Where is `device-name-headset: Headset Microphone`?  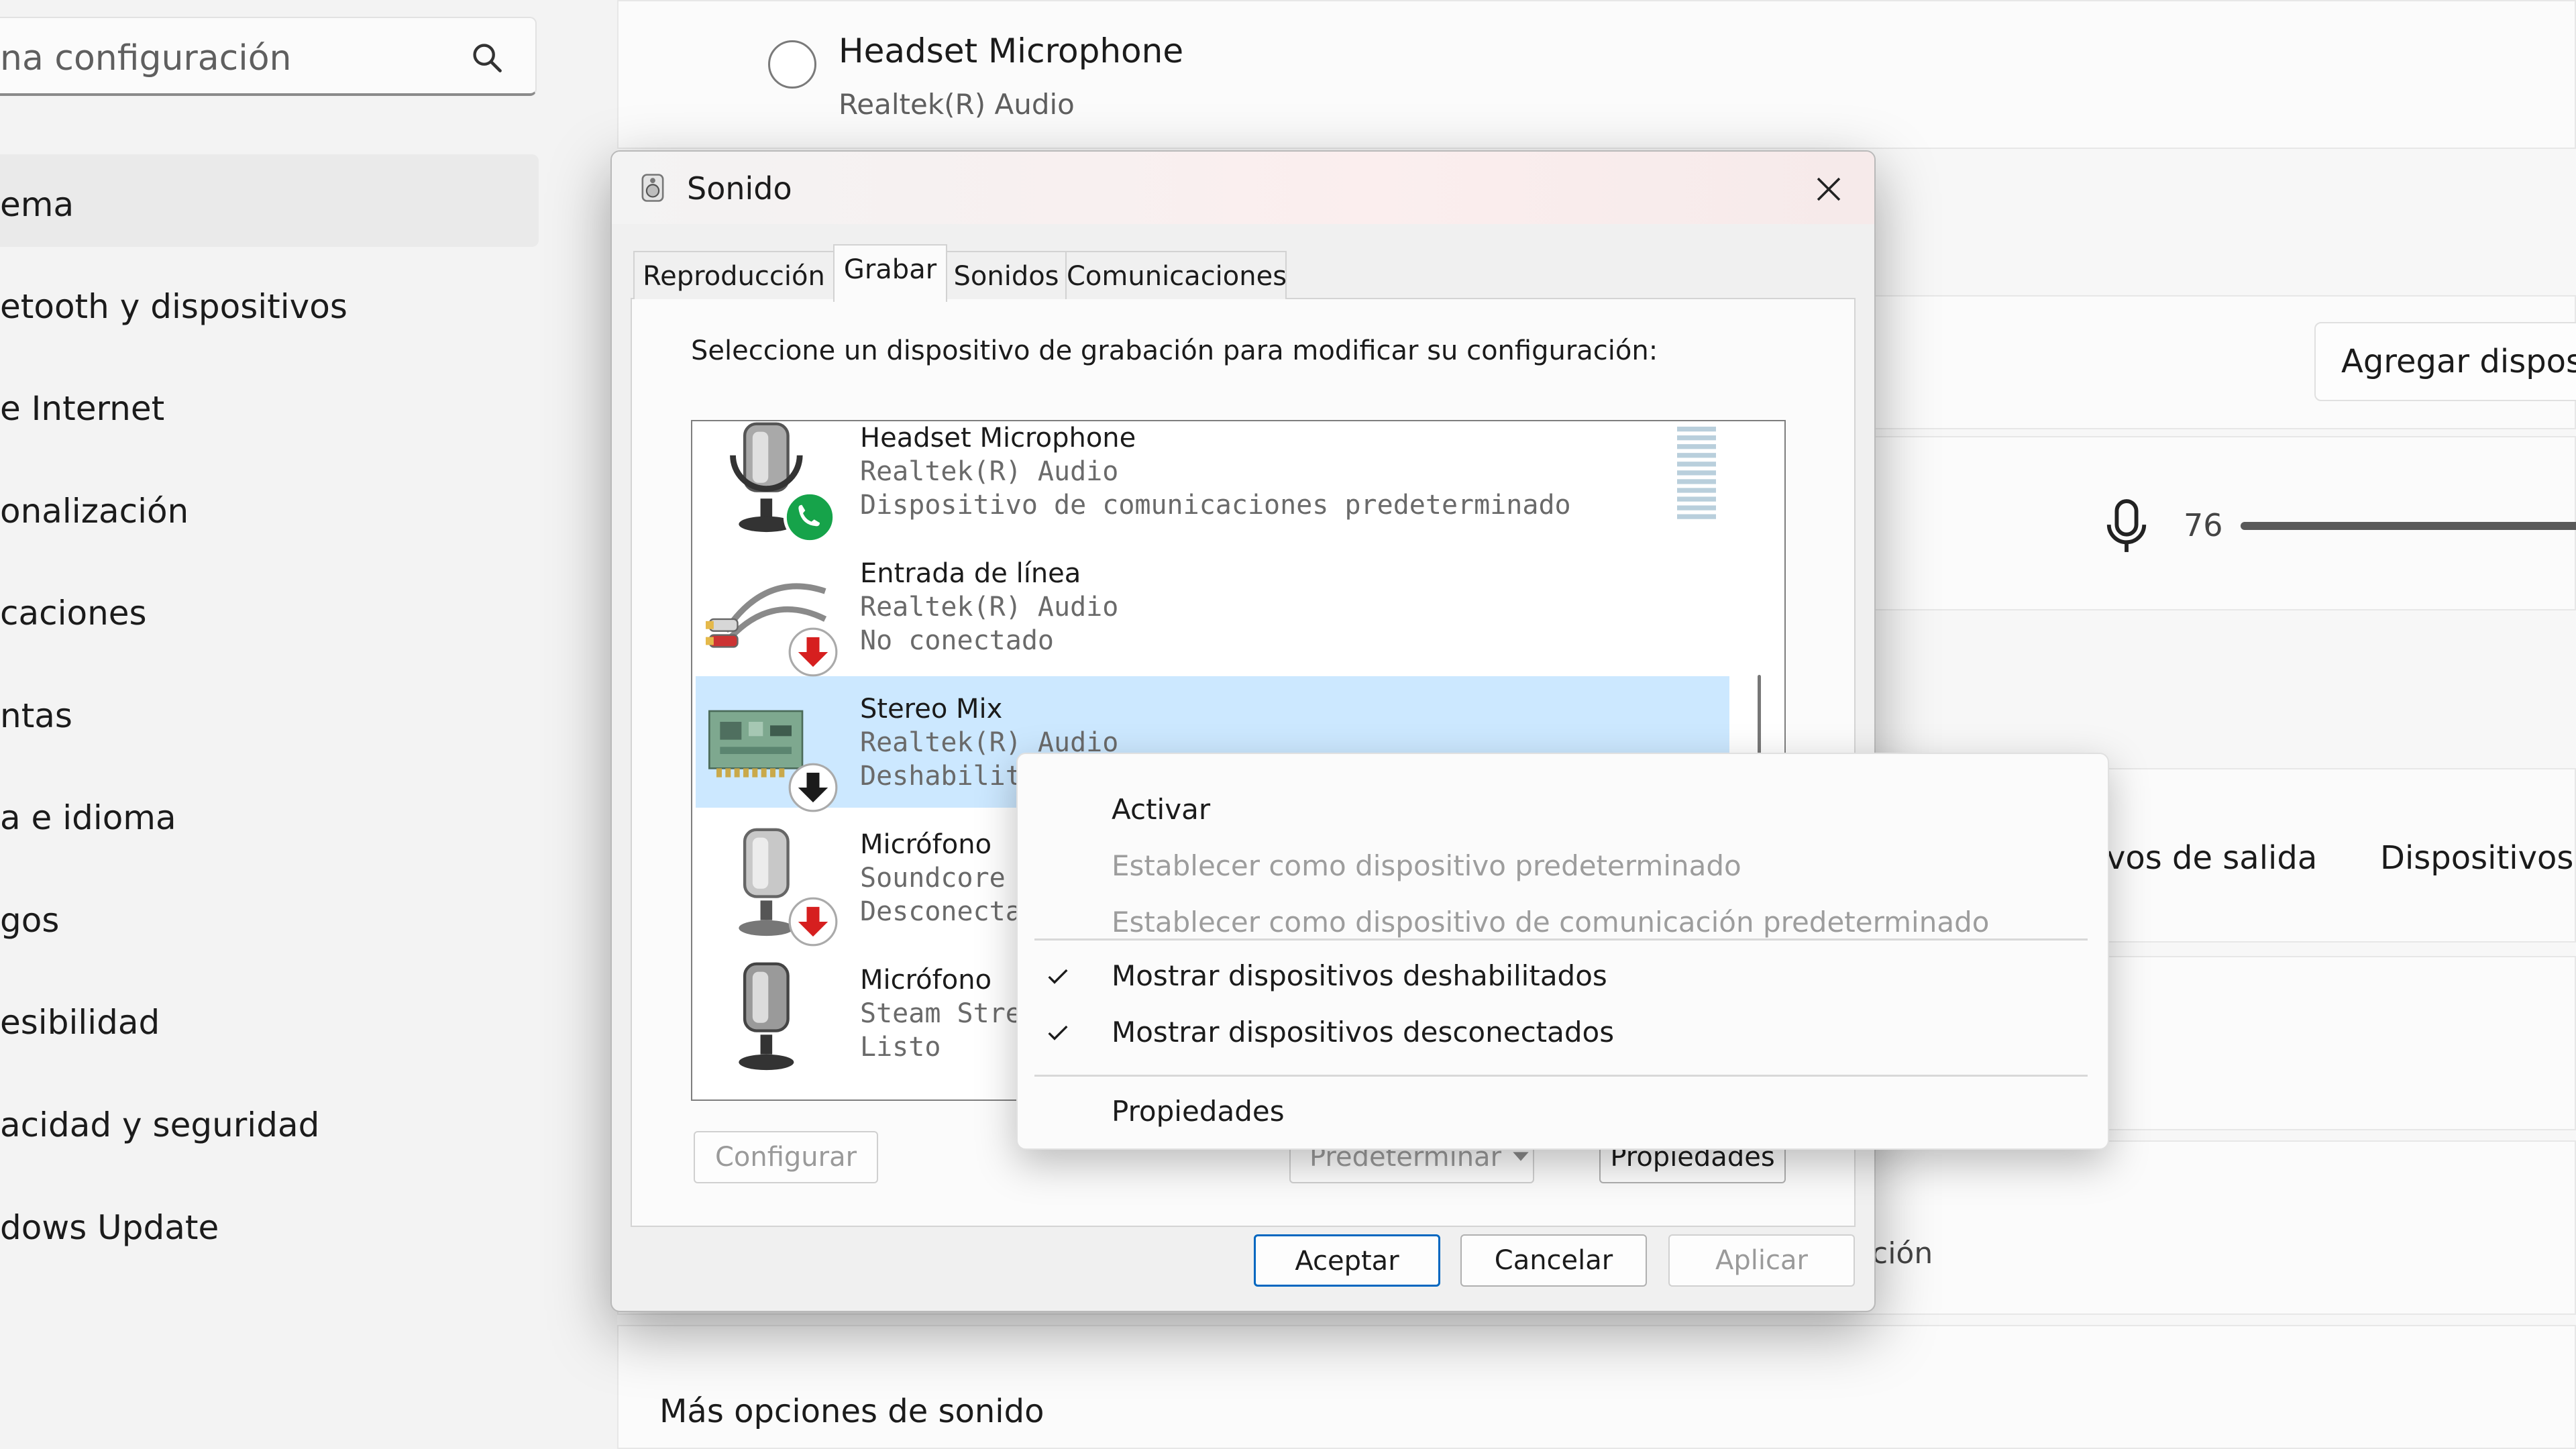
device-name-headset: Headset Microphone is located at coordinates (998, 438).